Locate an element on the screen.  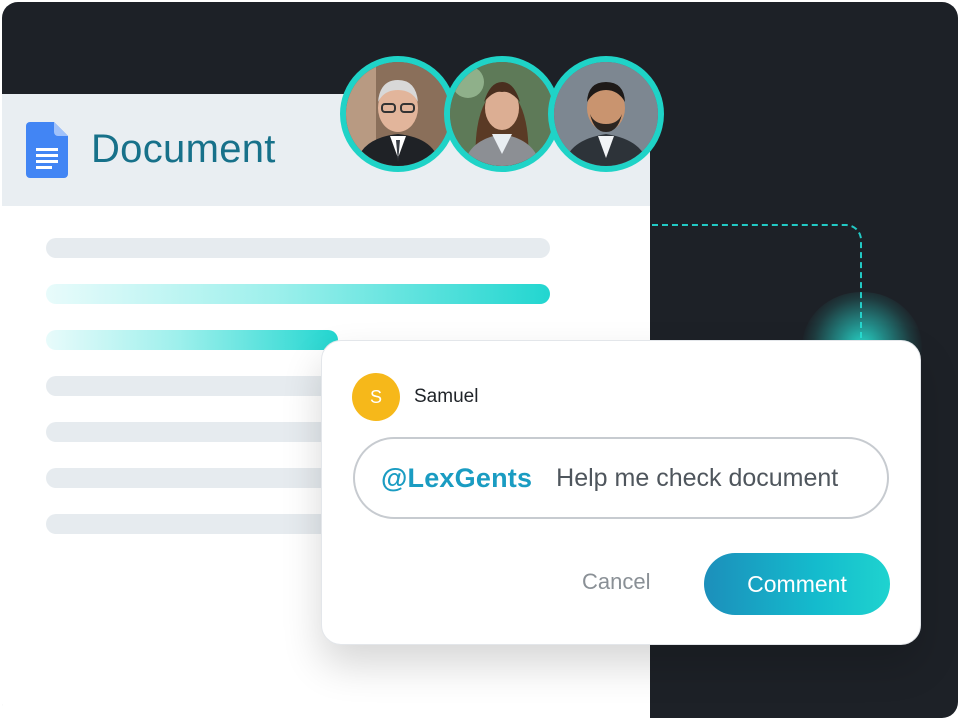
comment-input-text: Help me check document is located at coordinates (697, 477).